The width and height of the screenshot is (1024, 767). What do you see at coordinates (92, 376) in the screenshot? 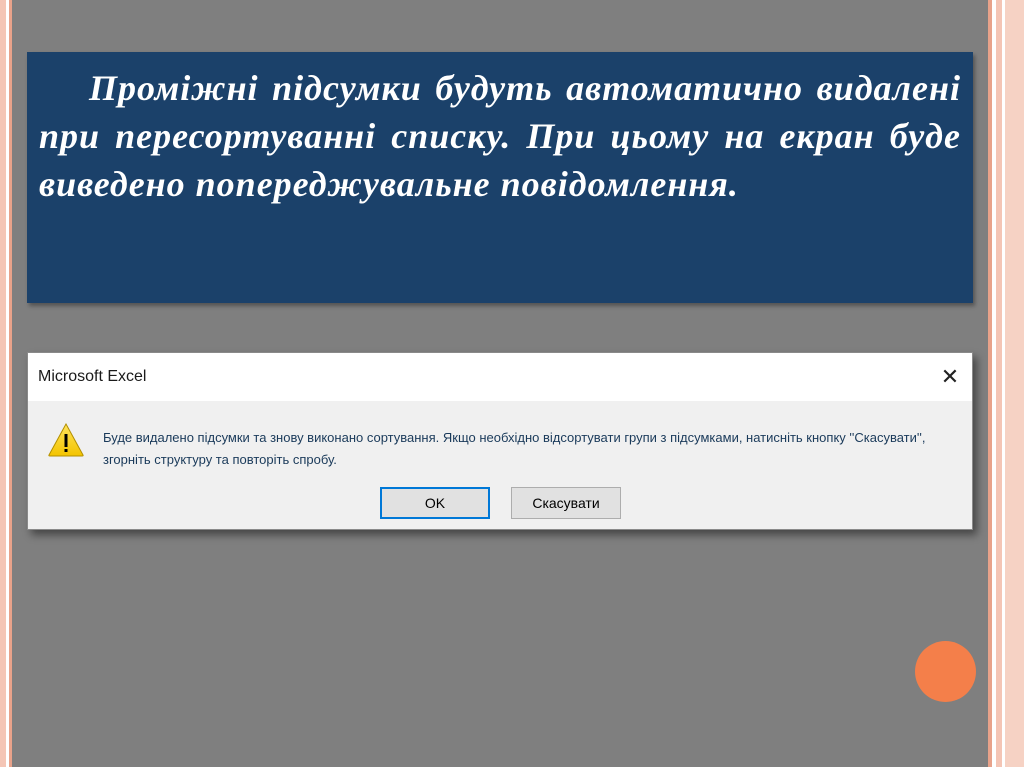
I see `dialog-title: Microsoft Excel` at bounding box center [92, 376].